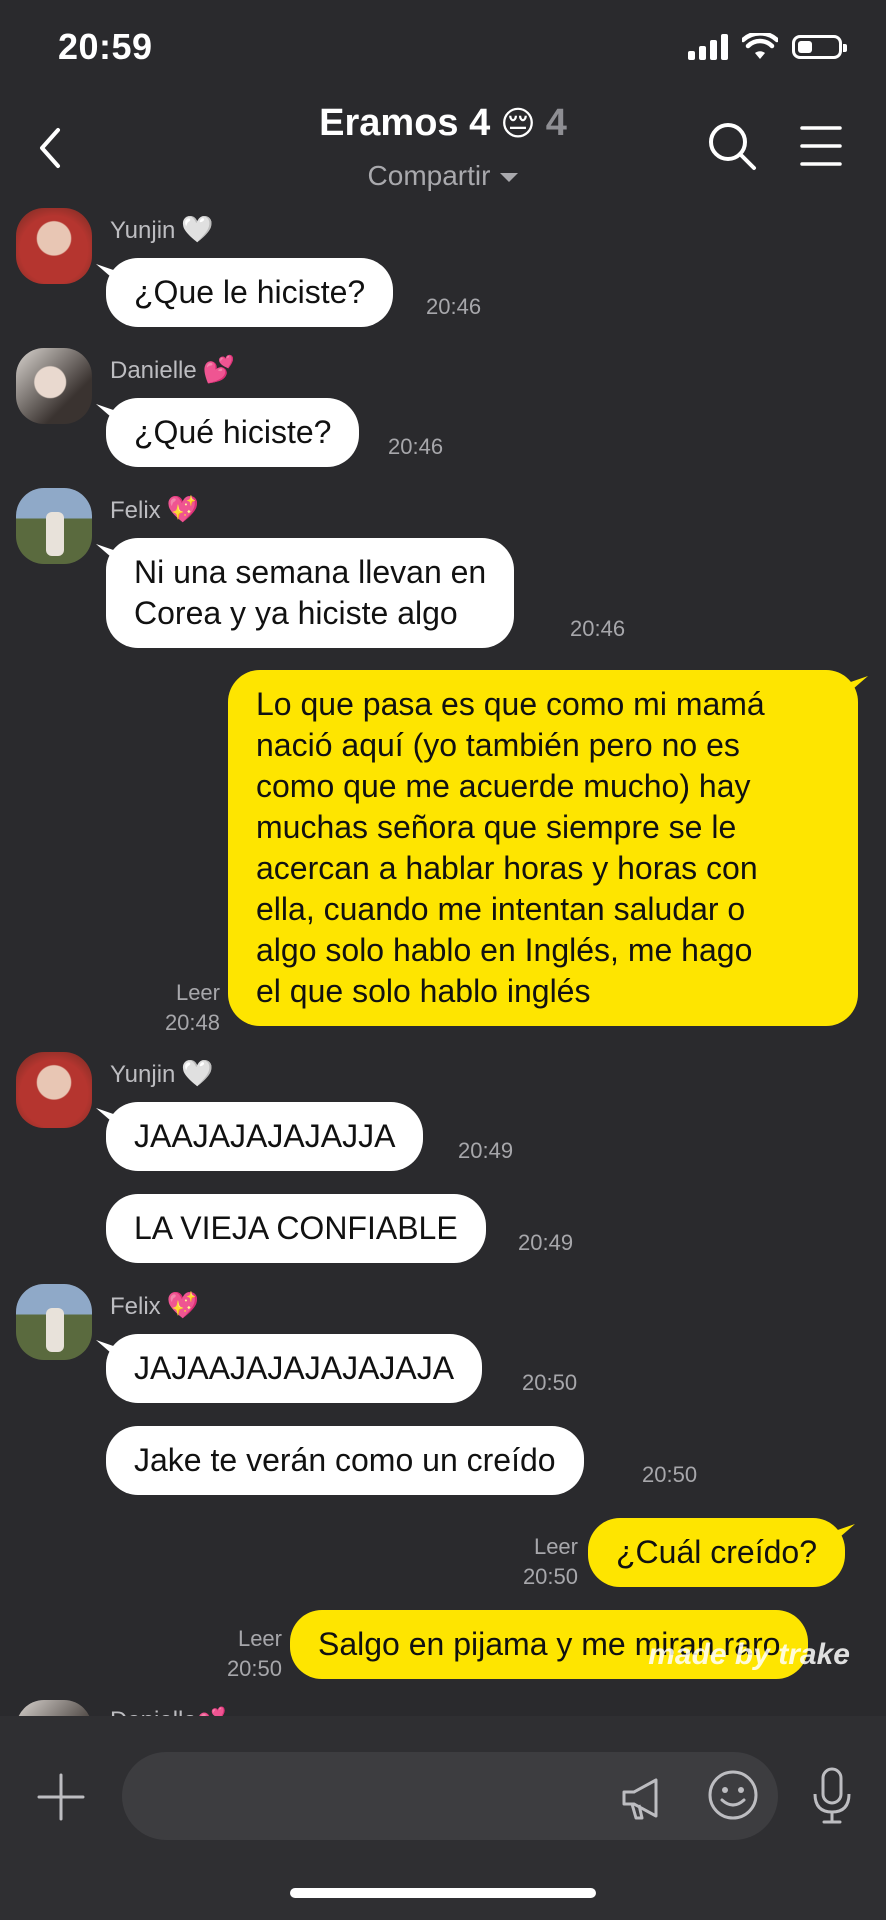  What do you see at coordinates (265, 1136) in the screenshot?
I see `message-bubble: JAAJAJAJAJAJJA` at bounding box center [265, 1136].